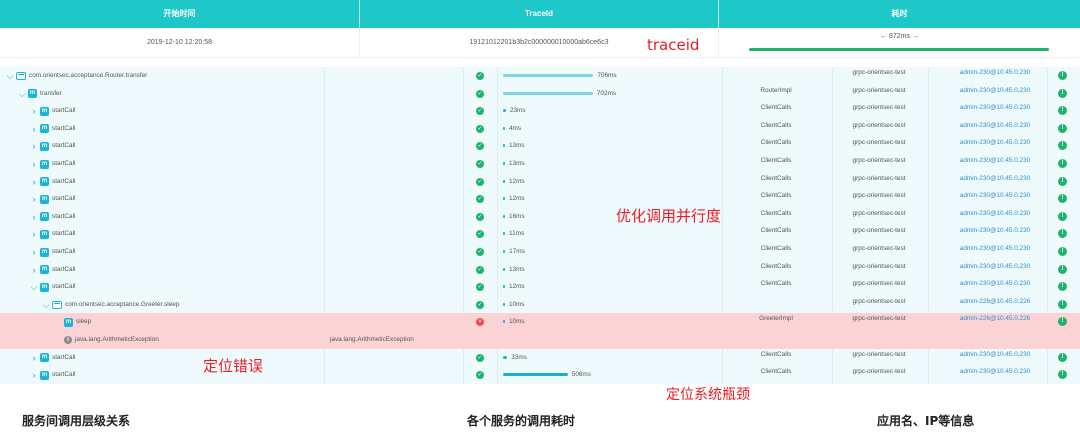  I want to click on span-name-cell: m sleep, so click(72, 322).